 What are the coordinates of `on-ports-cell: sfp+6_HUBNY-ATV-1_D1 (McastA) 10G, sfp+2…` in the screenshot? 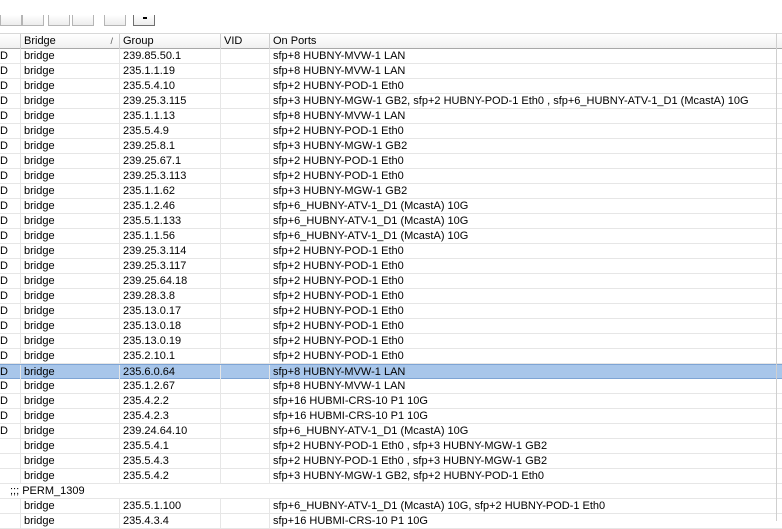 It's located at (439, 506).